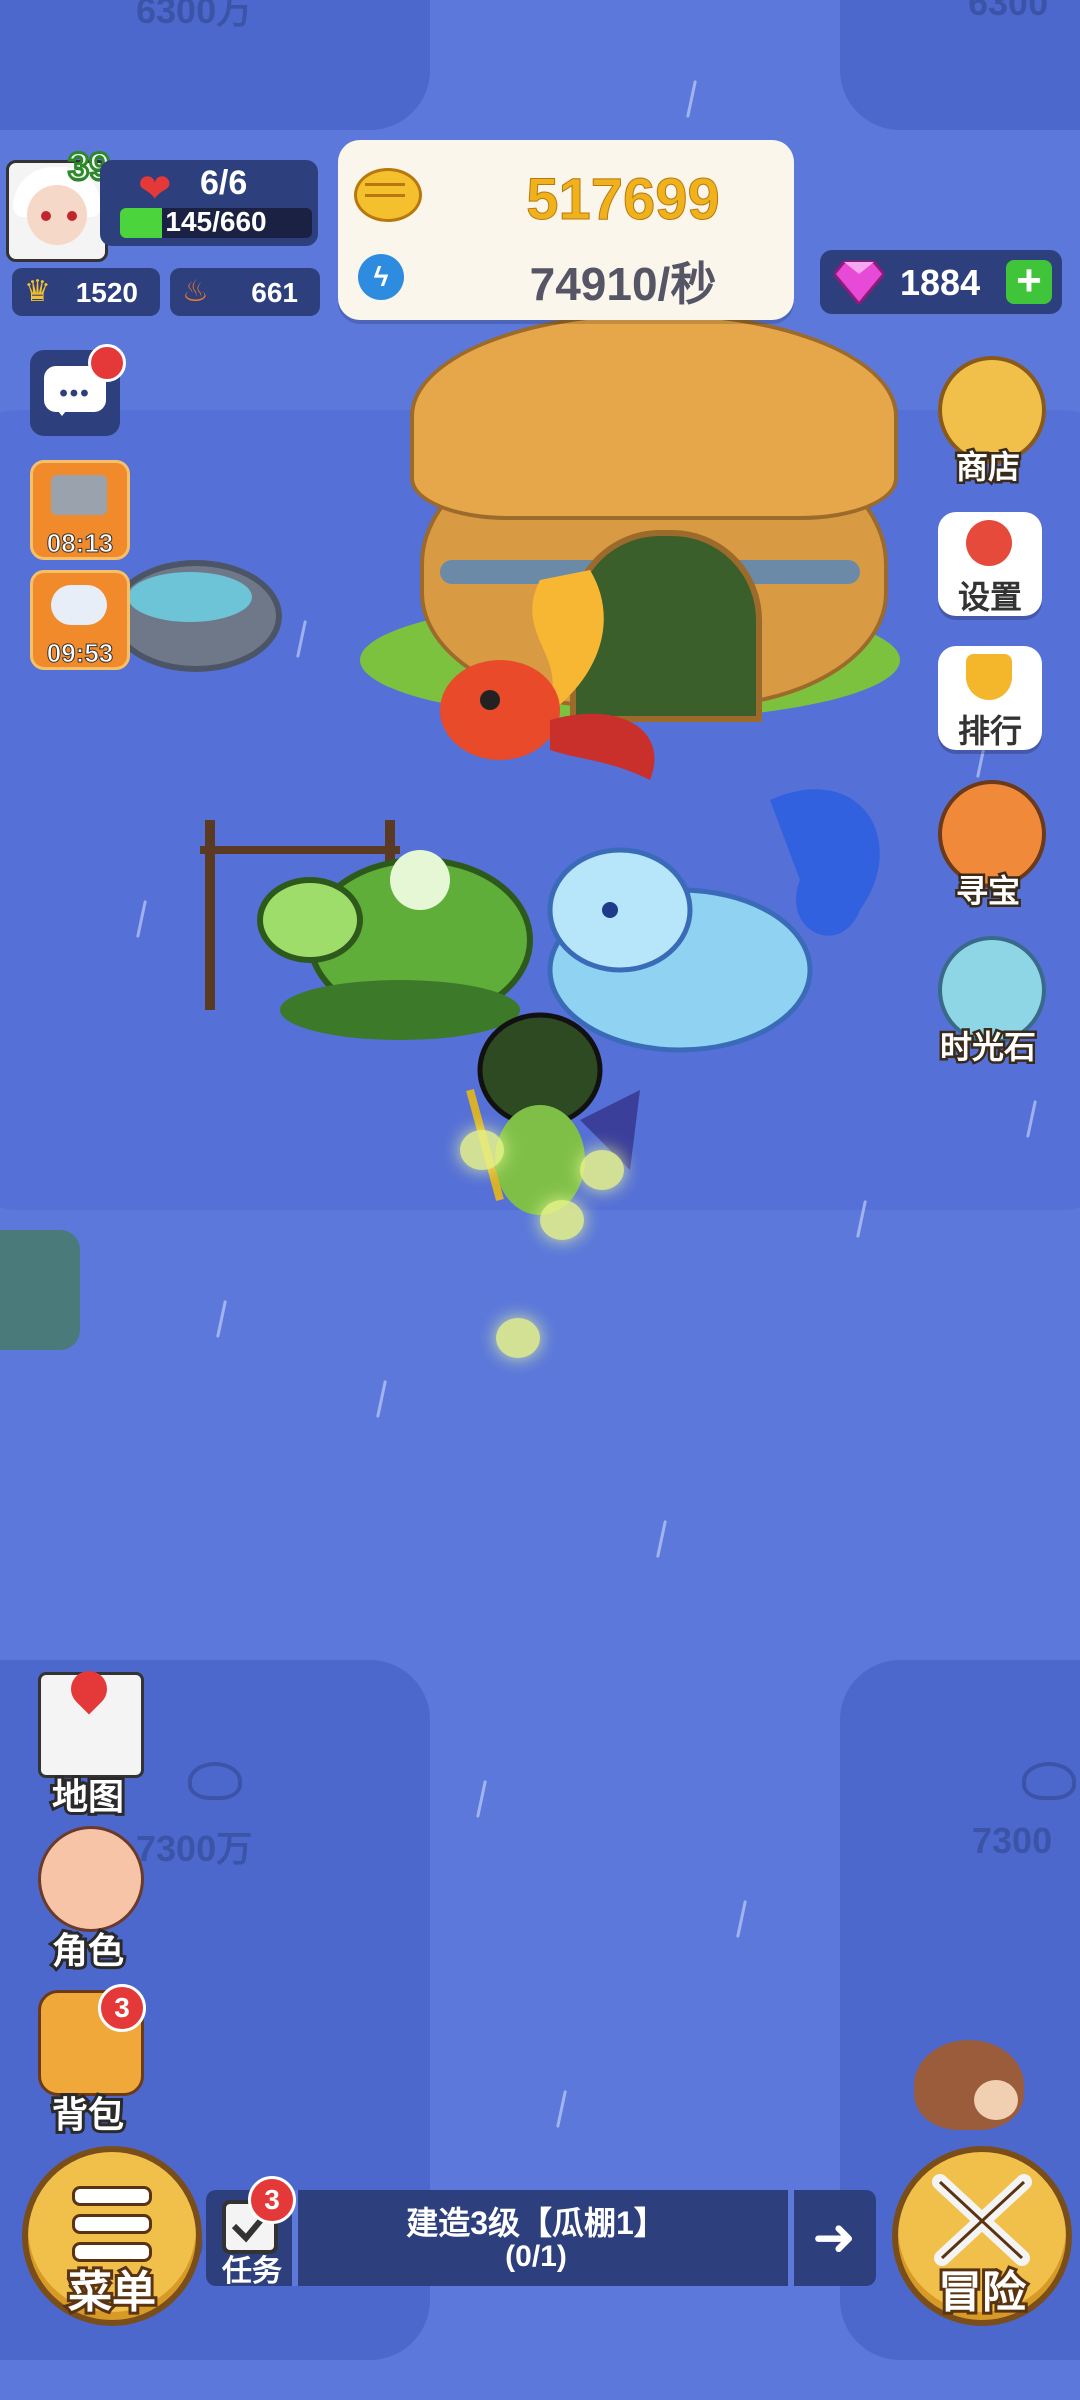  I want to click on trophy-icon, so click(989, 677).